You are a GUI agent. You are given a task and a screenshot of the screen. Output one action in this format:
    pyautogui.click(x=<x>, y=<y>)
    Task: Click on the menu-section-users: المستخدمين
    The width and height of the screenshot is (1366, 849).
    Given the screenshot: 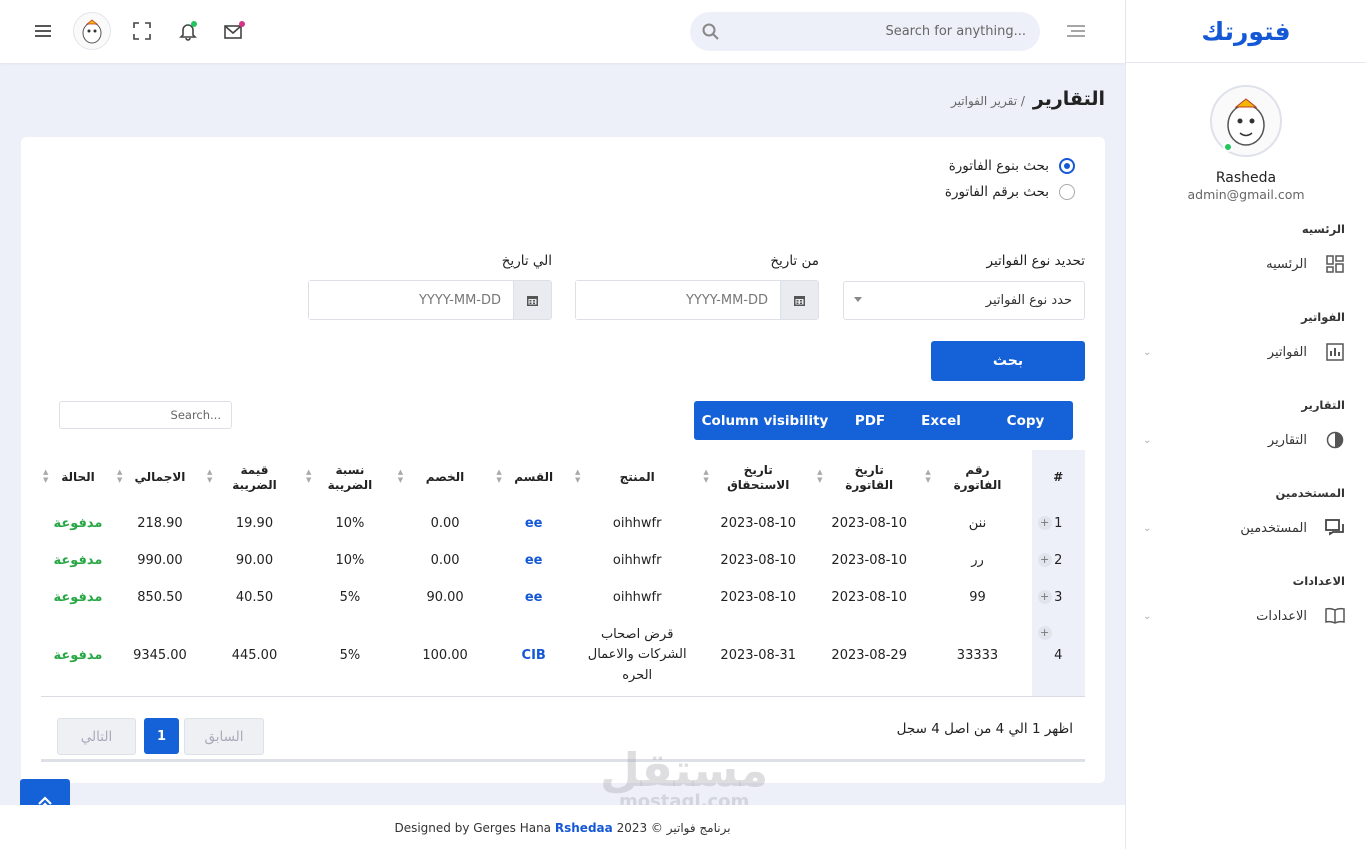 What is the action you would take?
    pyautogui.click(x=1310, y=493)
    